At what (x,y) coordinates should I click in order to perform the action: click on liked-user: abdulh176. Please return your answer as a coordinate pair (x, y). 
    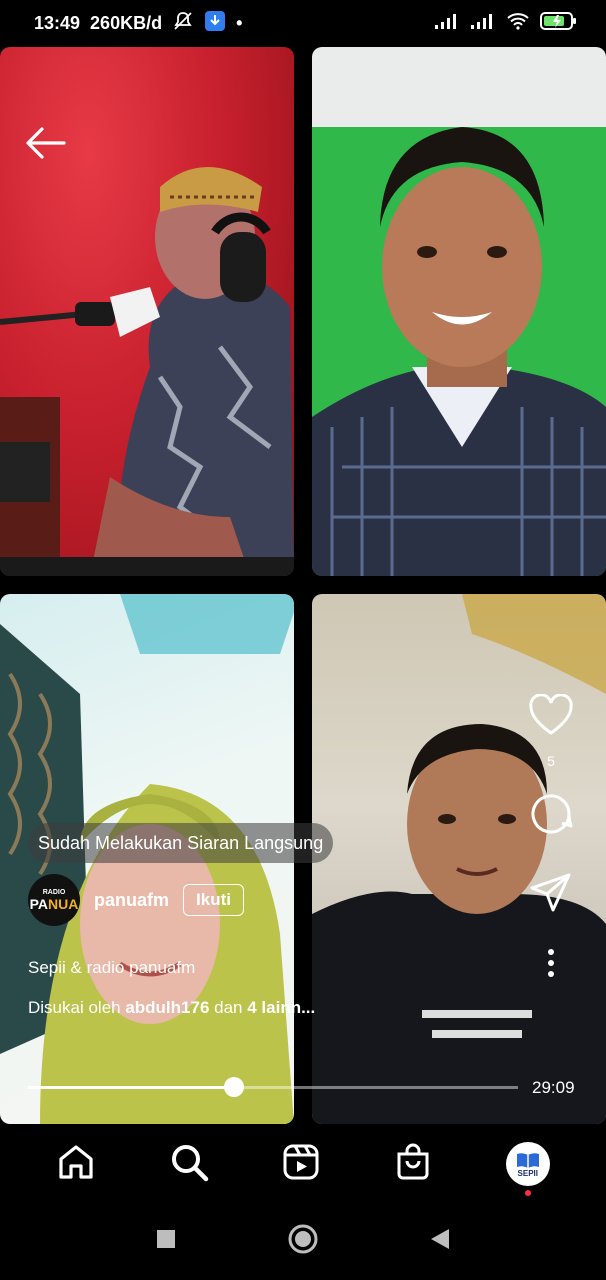
    Looking at the image, I should click on (167, 1007).